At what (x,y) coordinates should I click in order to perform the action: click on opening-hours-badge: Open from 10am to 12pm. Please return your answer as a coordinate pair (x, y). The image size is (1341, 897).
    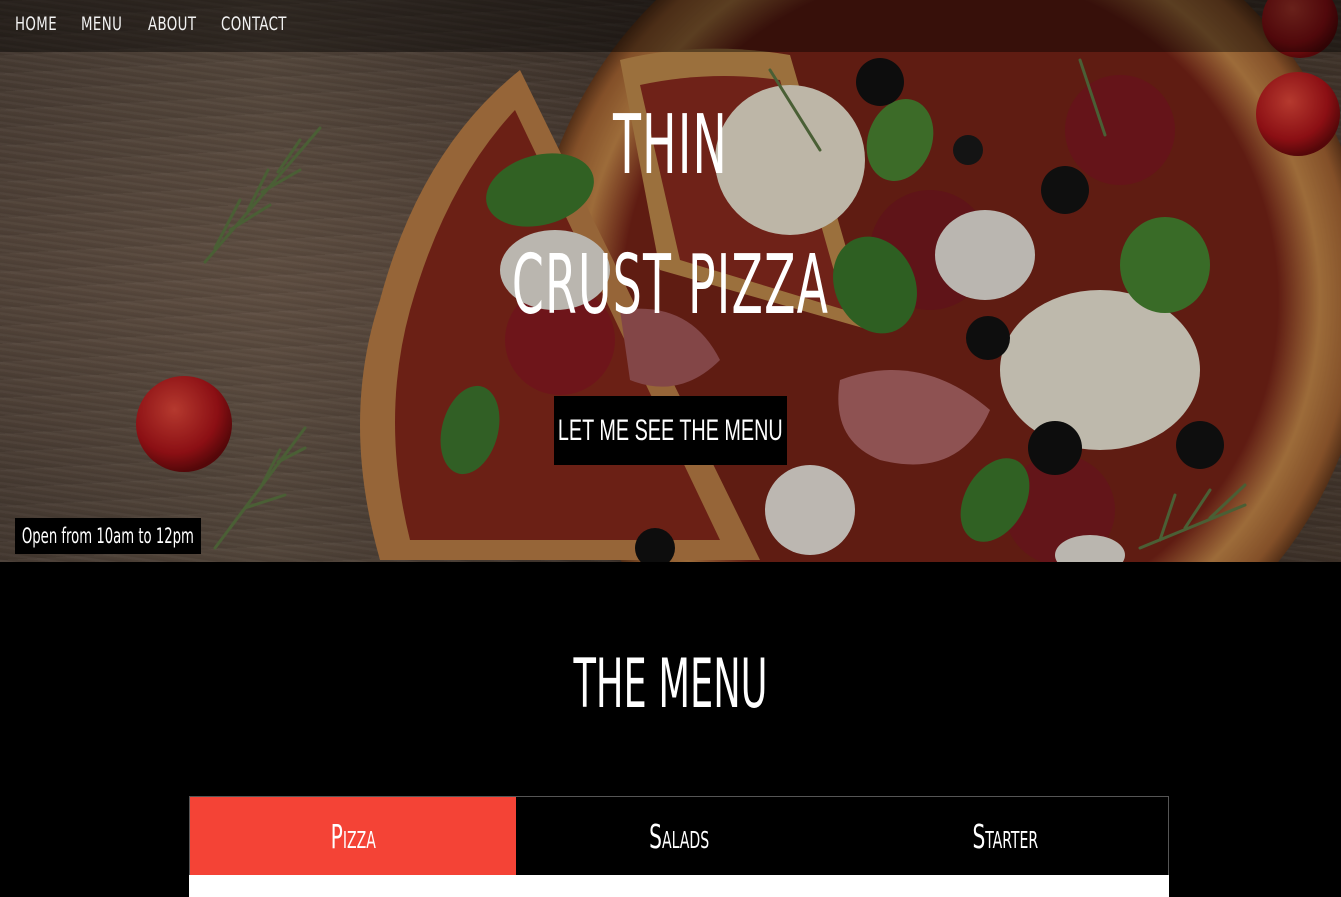
    Looking at the image, I should click on (108, 536).